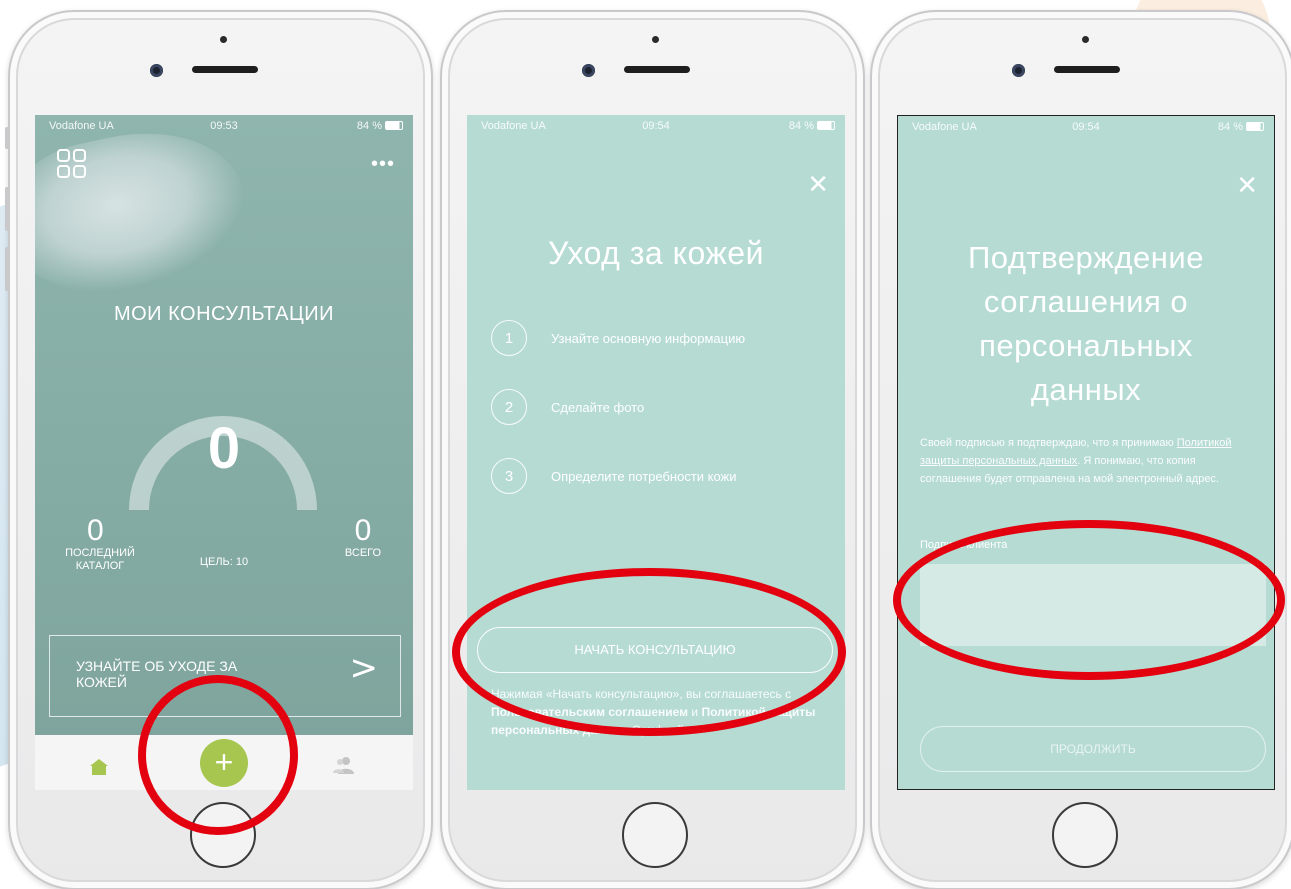 Image resolution: width=1291 pixels, height=889 pixels. Describe the element at coordinates (656, 253) in the screenshot. I see `page-title: Уход за кожей` at that location.